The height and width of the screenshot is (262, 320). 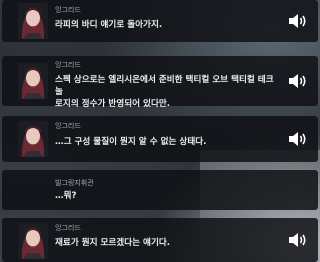 I want to click on dialogue-text: …뭐?, so click(x=66, y=196).